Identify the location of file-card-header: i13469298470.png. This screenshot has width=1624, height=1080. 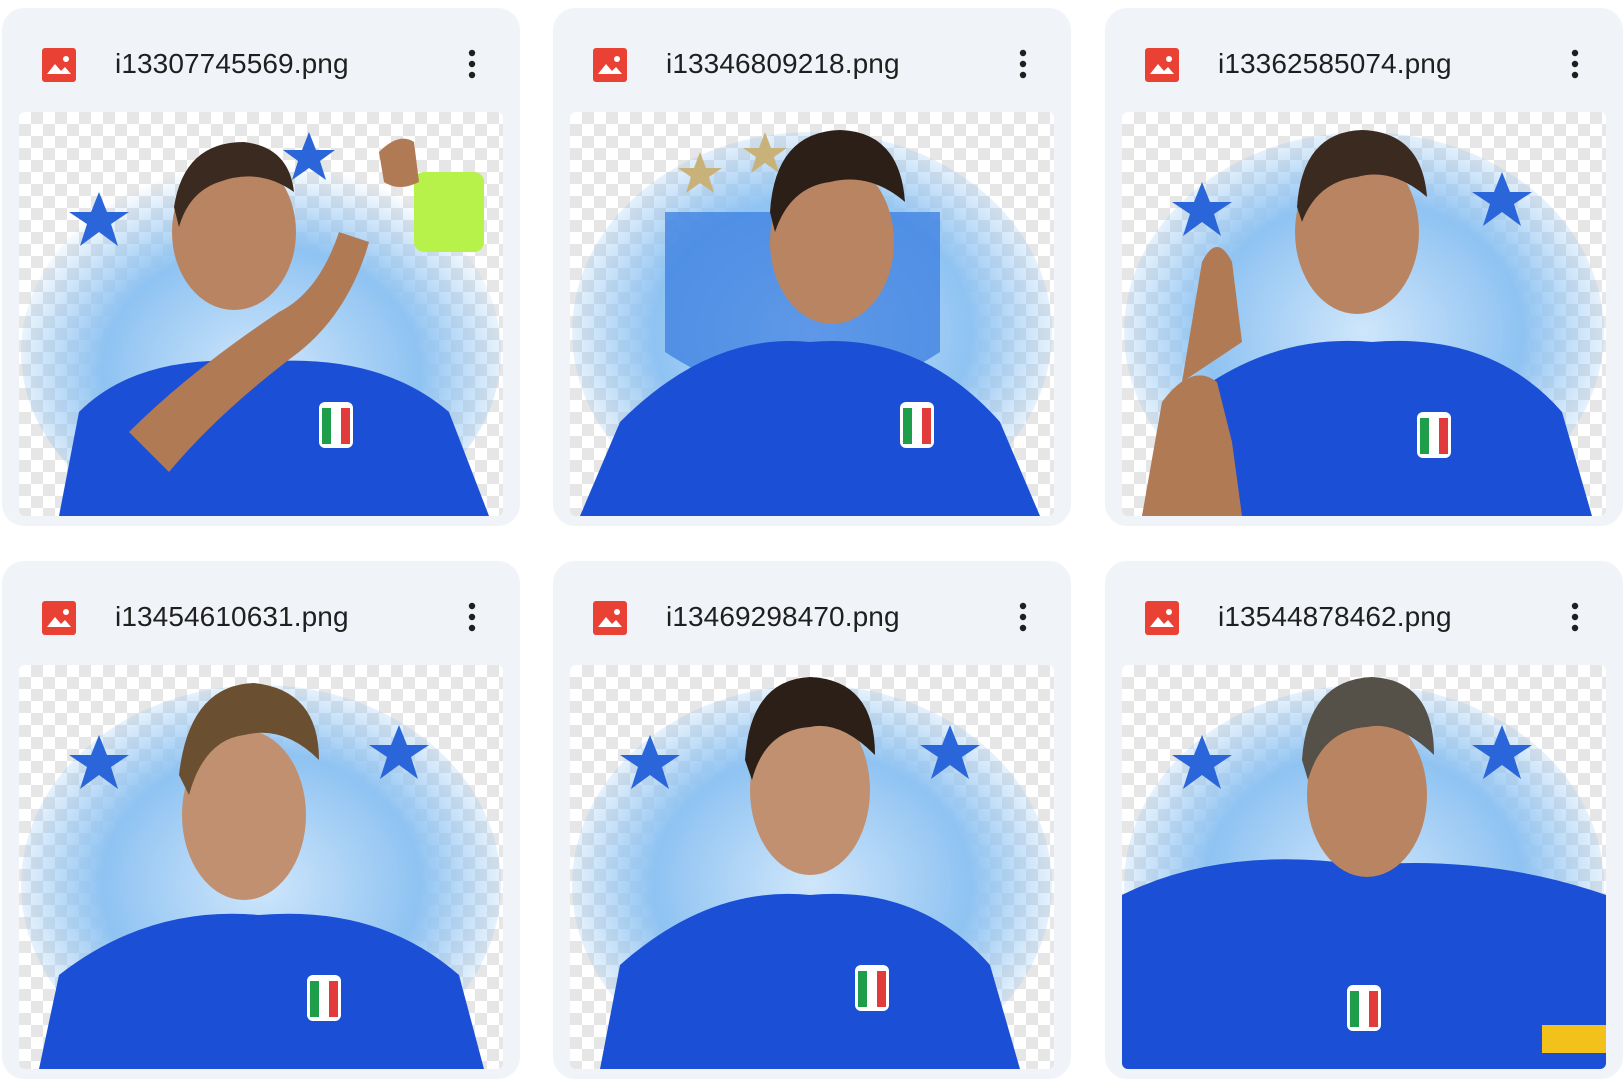
(812, 611).